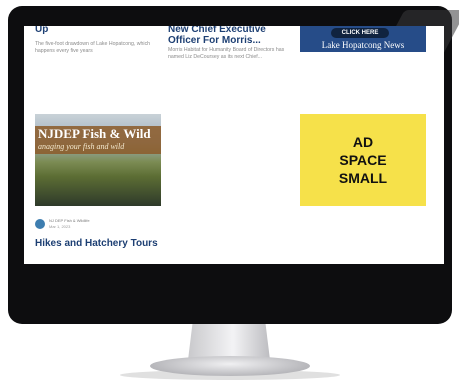  What do you see at coordinates (81, 146) in the screenshot?
I see `thumbnail-subtitle: anaging your fish and wild` at bounding box center [81, 146].